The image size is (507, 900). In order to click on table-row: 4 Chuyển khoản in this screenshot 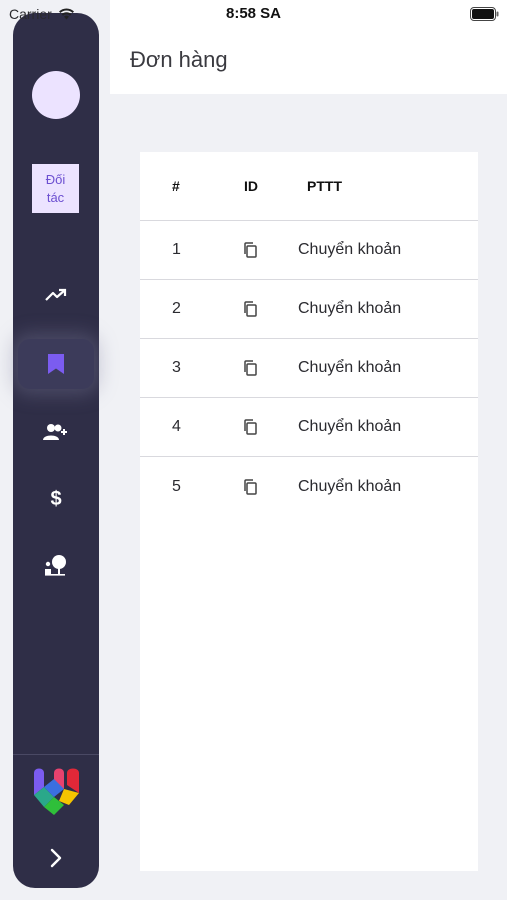, I will do `click(309, 427)`.